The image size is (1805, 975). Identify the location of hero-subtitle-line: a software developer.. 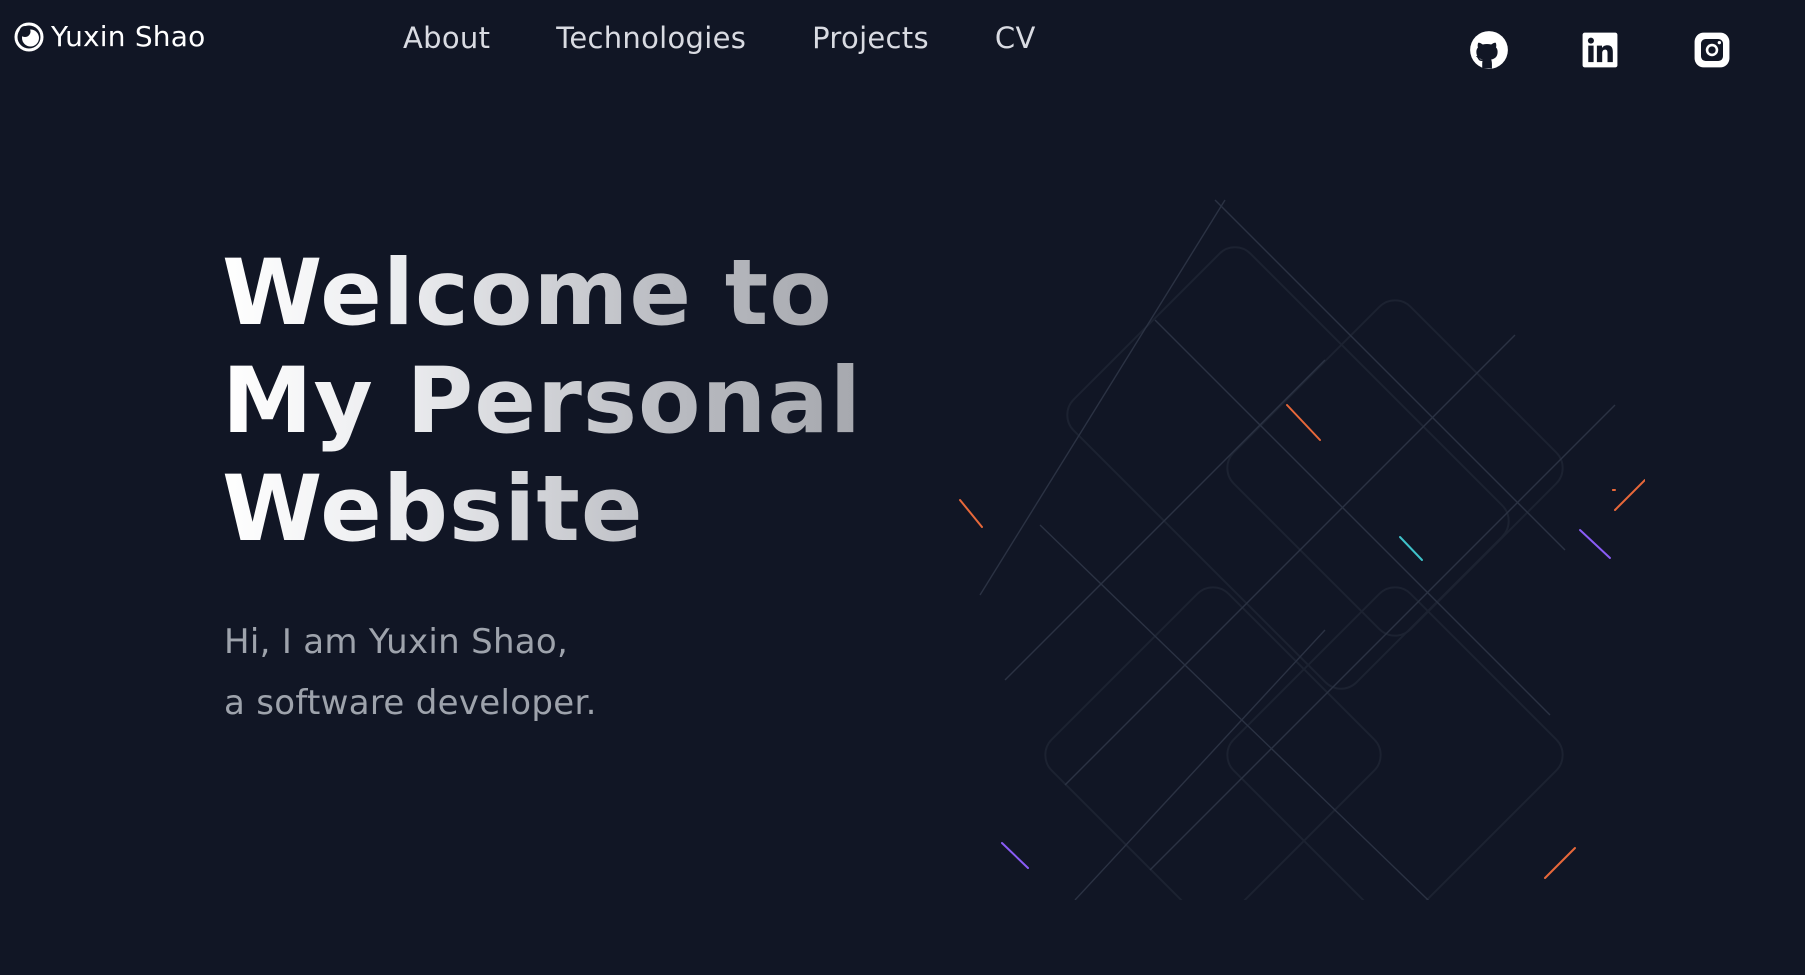
(410, 703).